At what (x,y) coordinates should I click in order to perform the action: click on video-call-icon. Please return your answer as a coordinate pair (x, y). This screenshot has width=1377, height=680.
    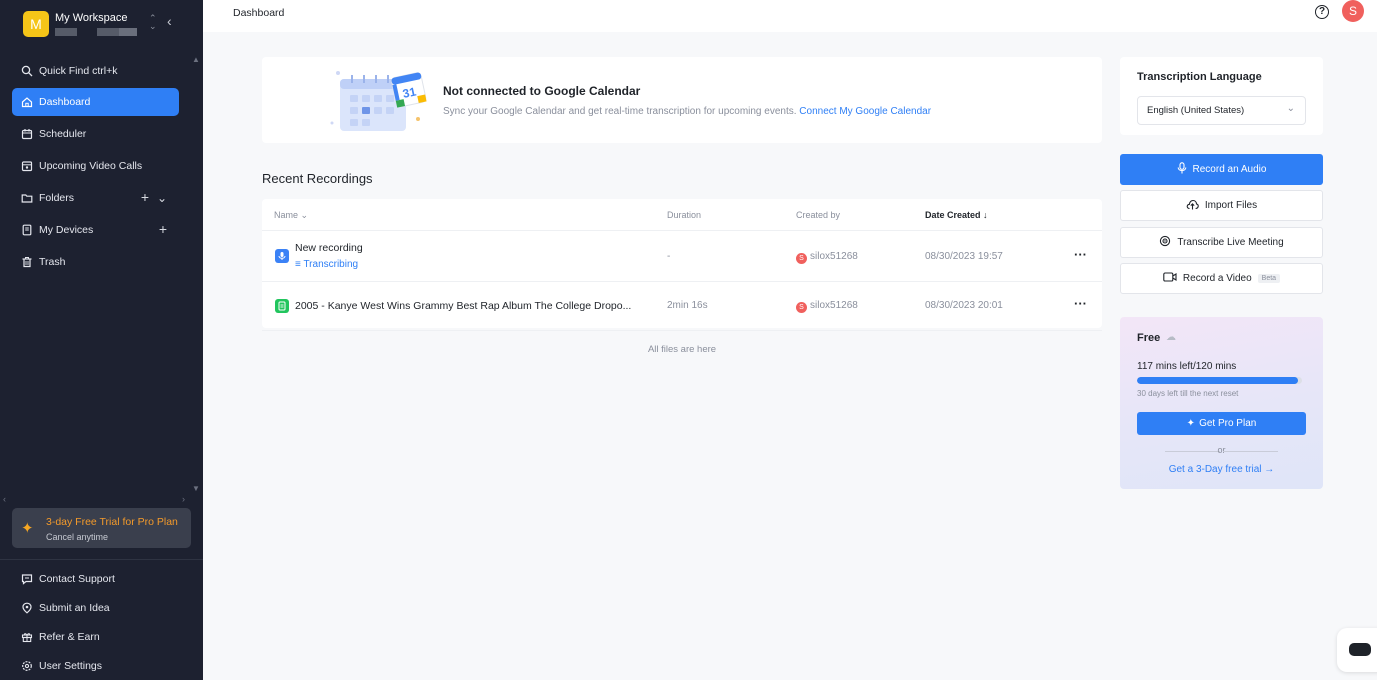
    Looking at the image, I should click on (27, 166).